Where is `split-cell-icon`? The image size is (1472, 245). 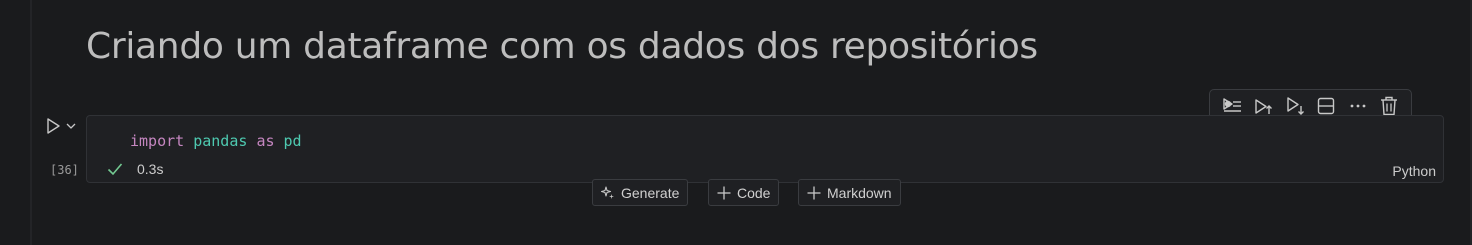
split-cell-icon is located at coordinates (1326, 106).